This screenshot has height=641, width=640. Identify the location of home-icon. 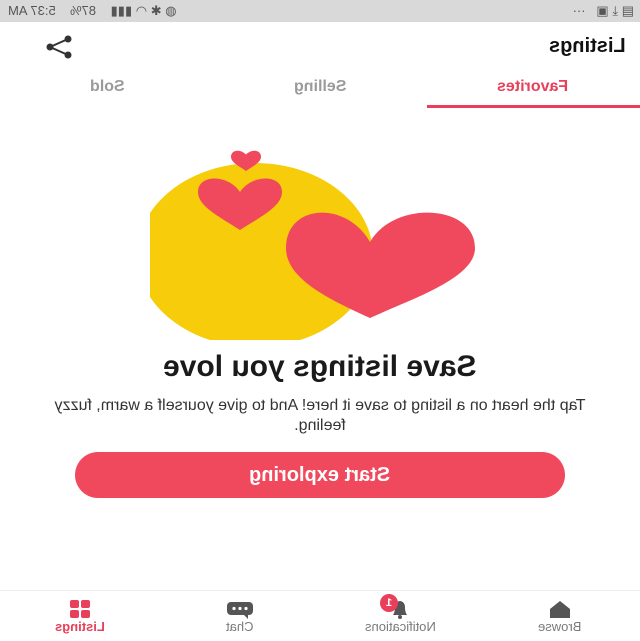
(560, 609).